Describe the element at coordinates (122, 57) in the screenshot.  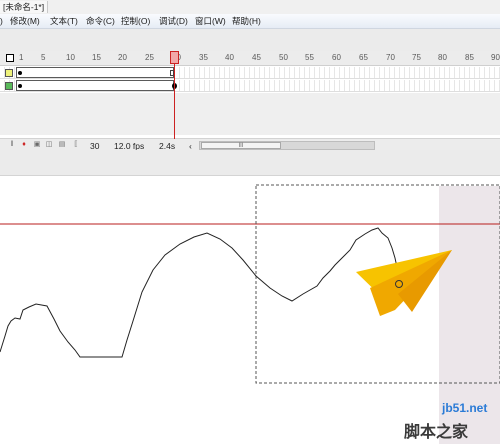
I see `ruler-number: 20` at that location.